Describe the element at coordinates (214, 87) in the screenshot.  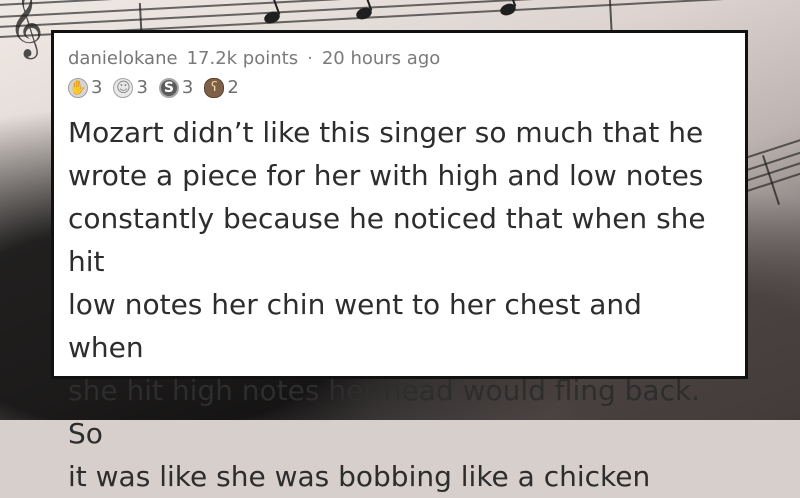
I see `bear-icon: ʕ` at that location.